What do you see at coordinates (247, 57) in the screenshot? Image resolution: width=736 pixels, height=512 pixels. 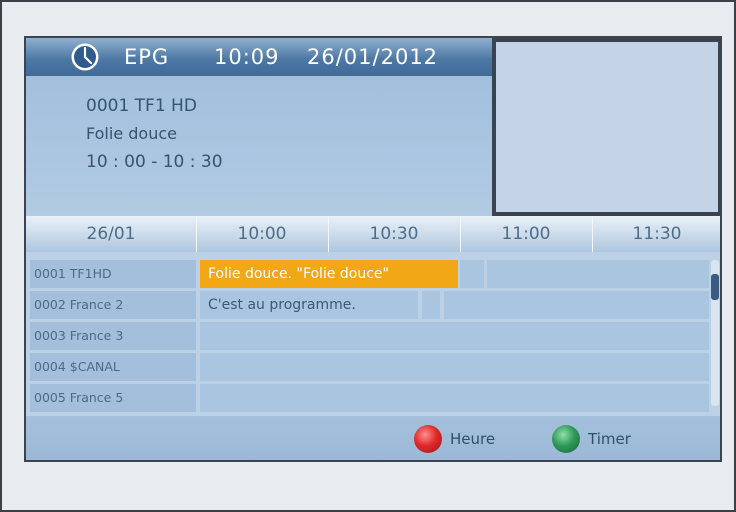 I see `header-time: 10:09` at bounding box center [247, 57].